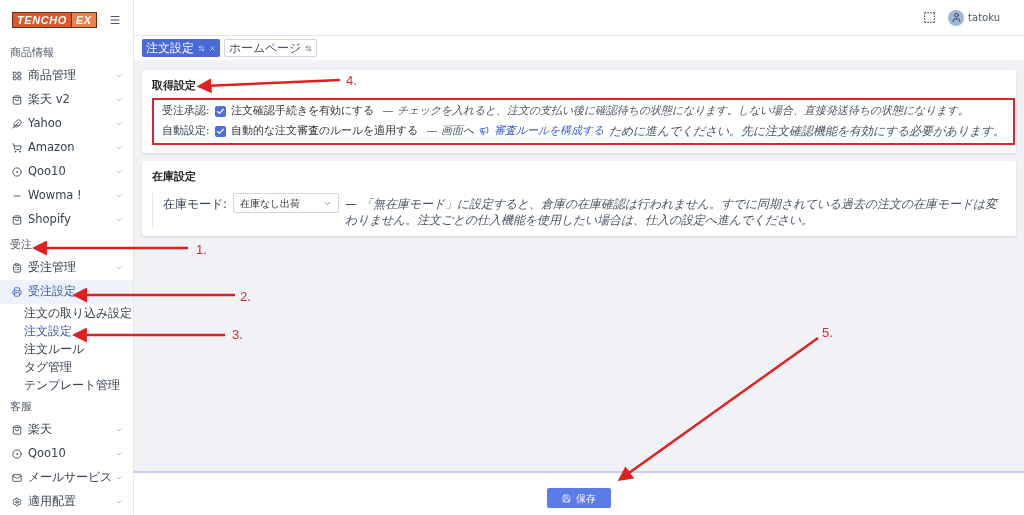 The width and height of the screenshot is (1024, 515). What do you see at coordinates (827, 333) in the screenshot?
I see `annotation-number: 5.` at bounding box center [827, 333].